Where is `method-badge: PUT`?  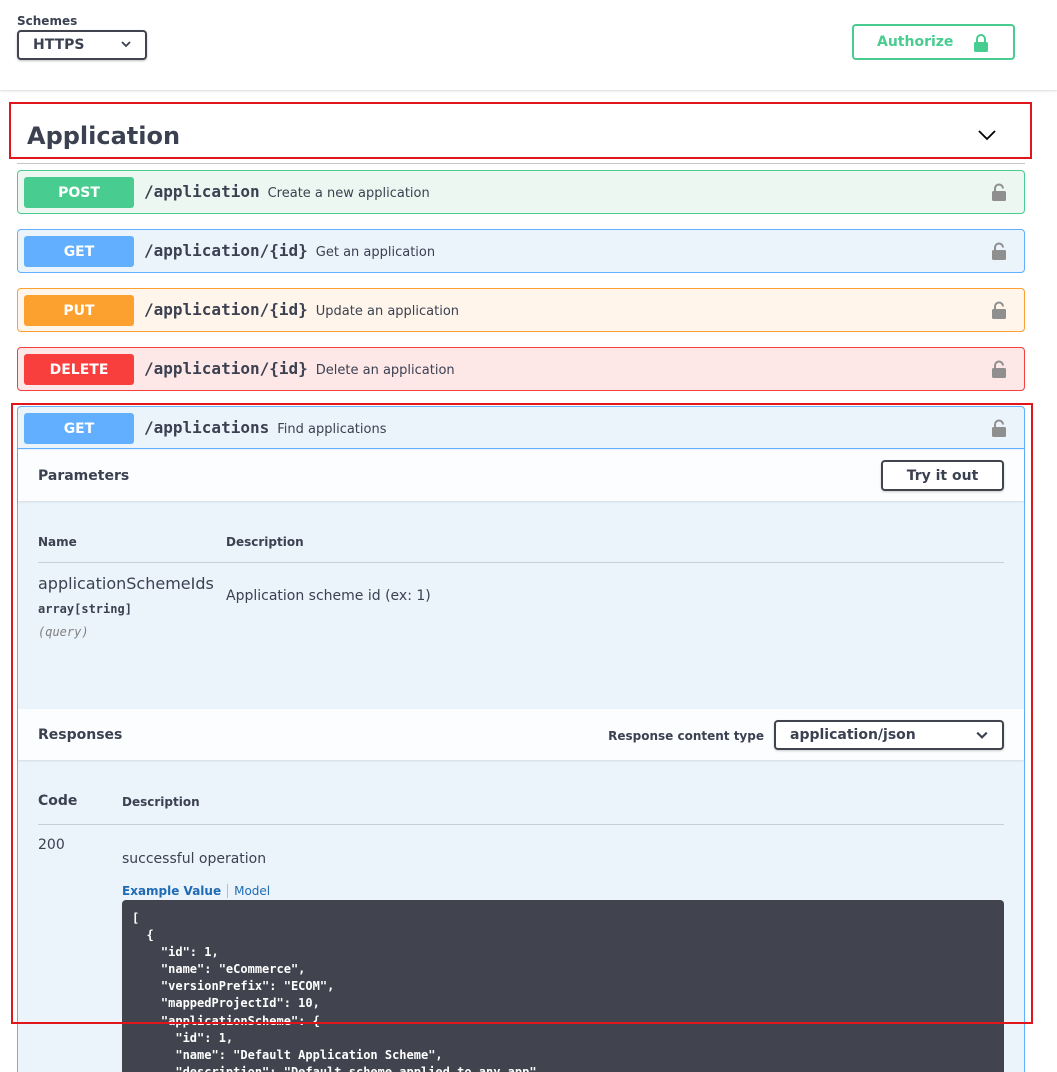
method-badge: PUT is located at coordinates (79, 310).